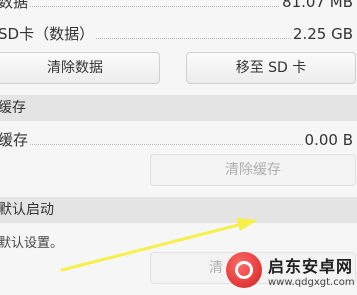 Image resolution: width=357 pixels, height=295 pixels. Describe the element at coordinates (271, 68) in the screenshot. I see `move-to-sd-button: 移至 SD 卡` at that location.